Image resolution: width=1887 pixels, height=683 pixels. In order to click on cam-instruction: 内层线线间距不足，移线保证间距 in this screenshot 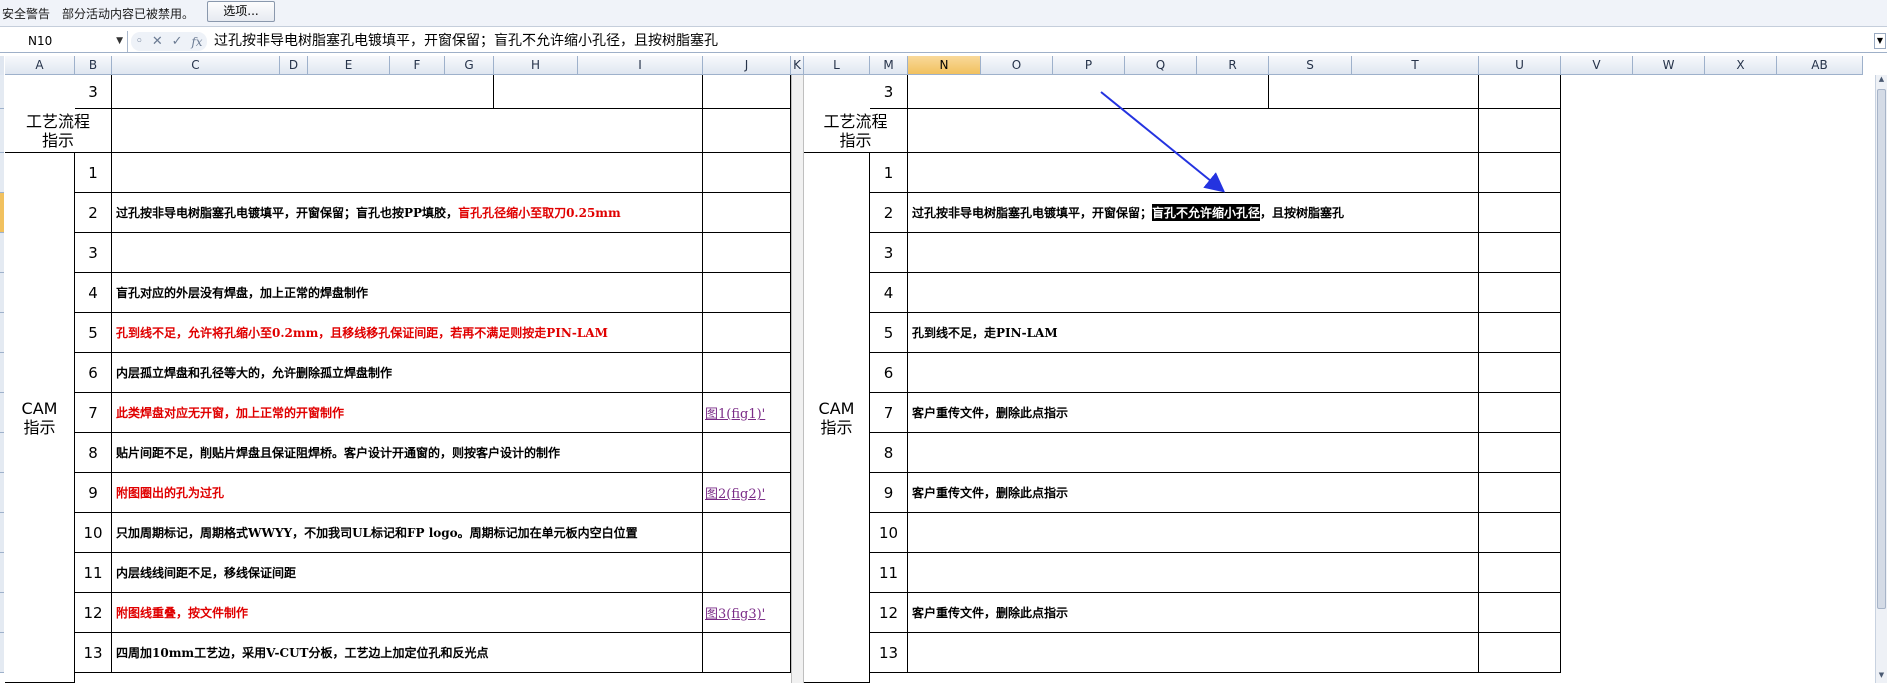, I will do `click(407, 573)`.